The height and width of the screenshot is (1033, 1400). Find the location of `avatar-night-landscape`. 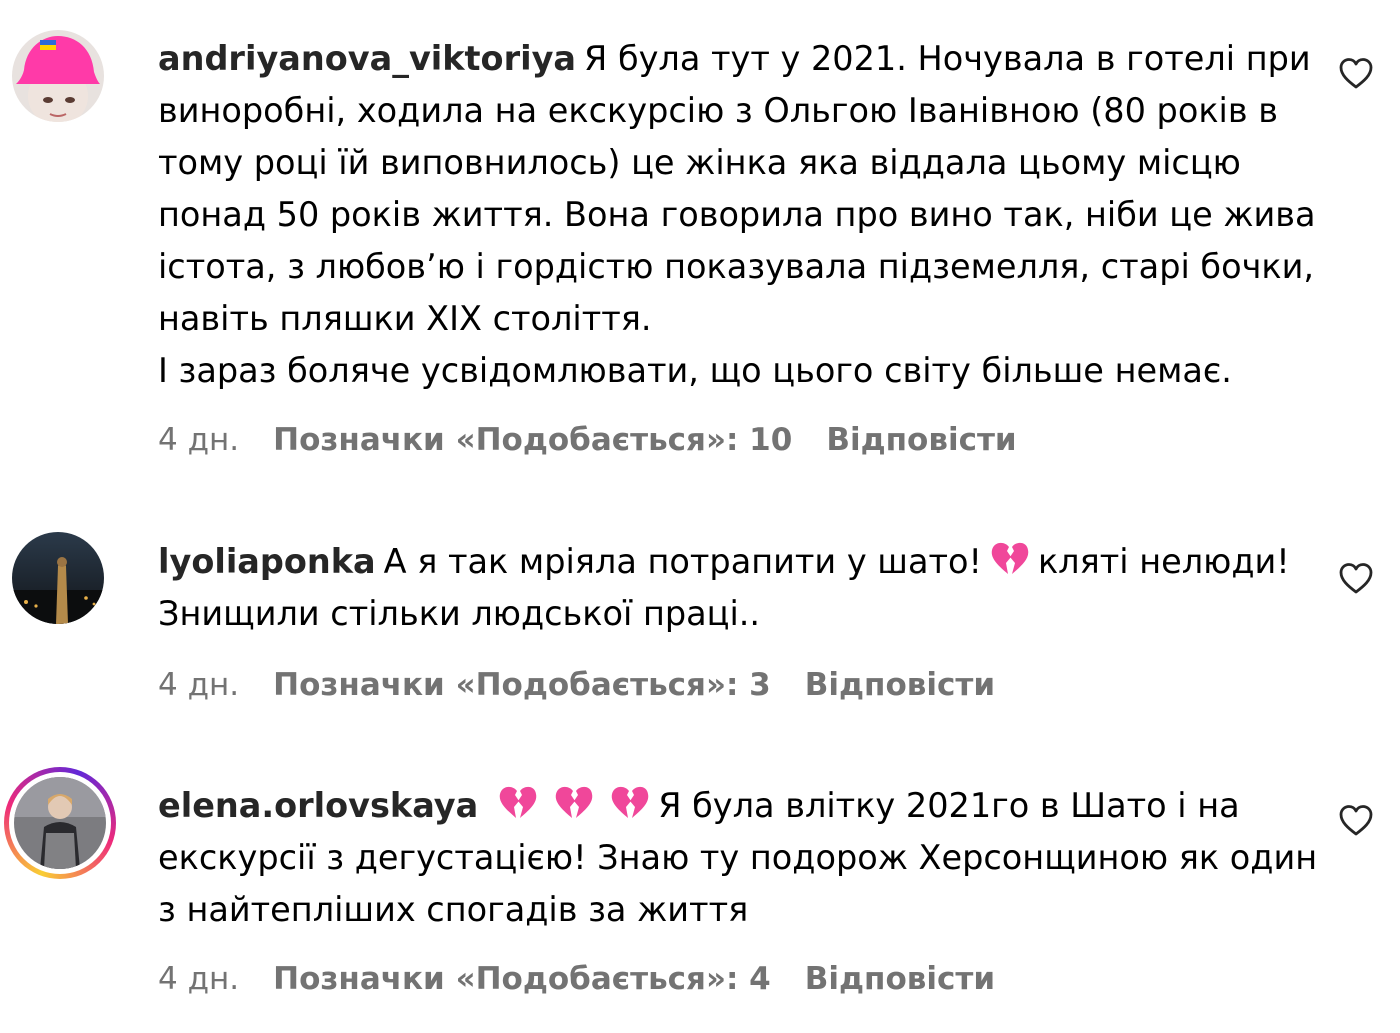

avatar-night-landscape is located at coordinates (58, 578).